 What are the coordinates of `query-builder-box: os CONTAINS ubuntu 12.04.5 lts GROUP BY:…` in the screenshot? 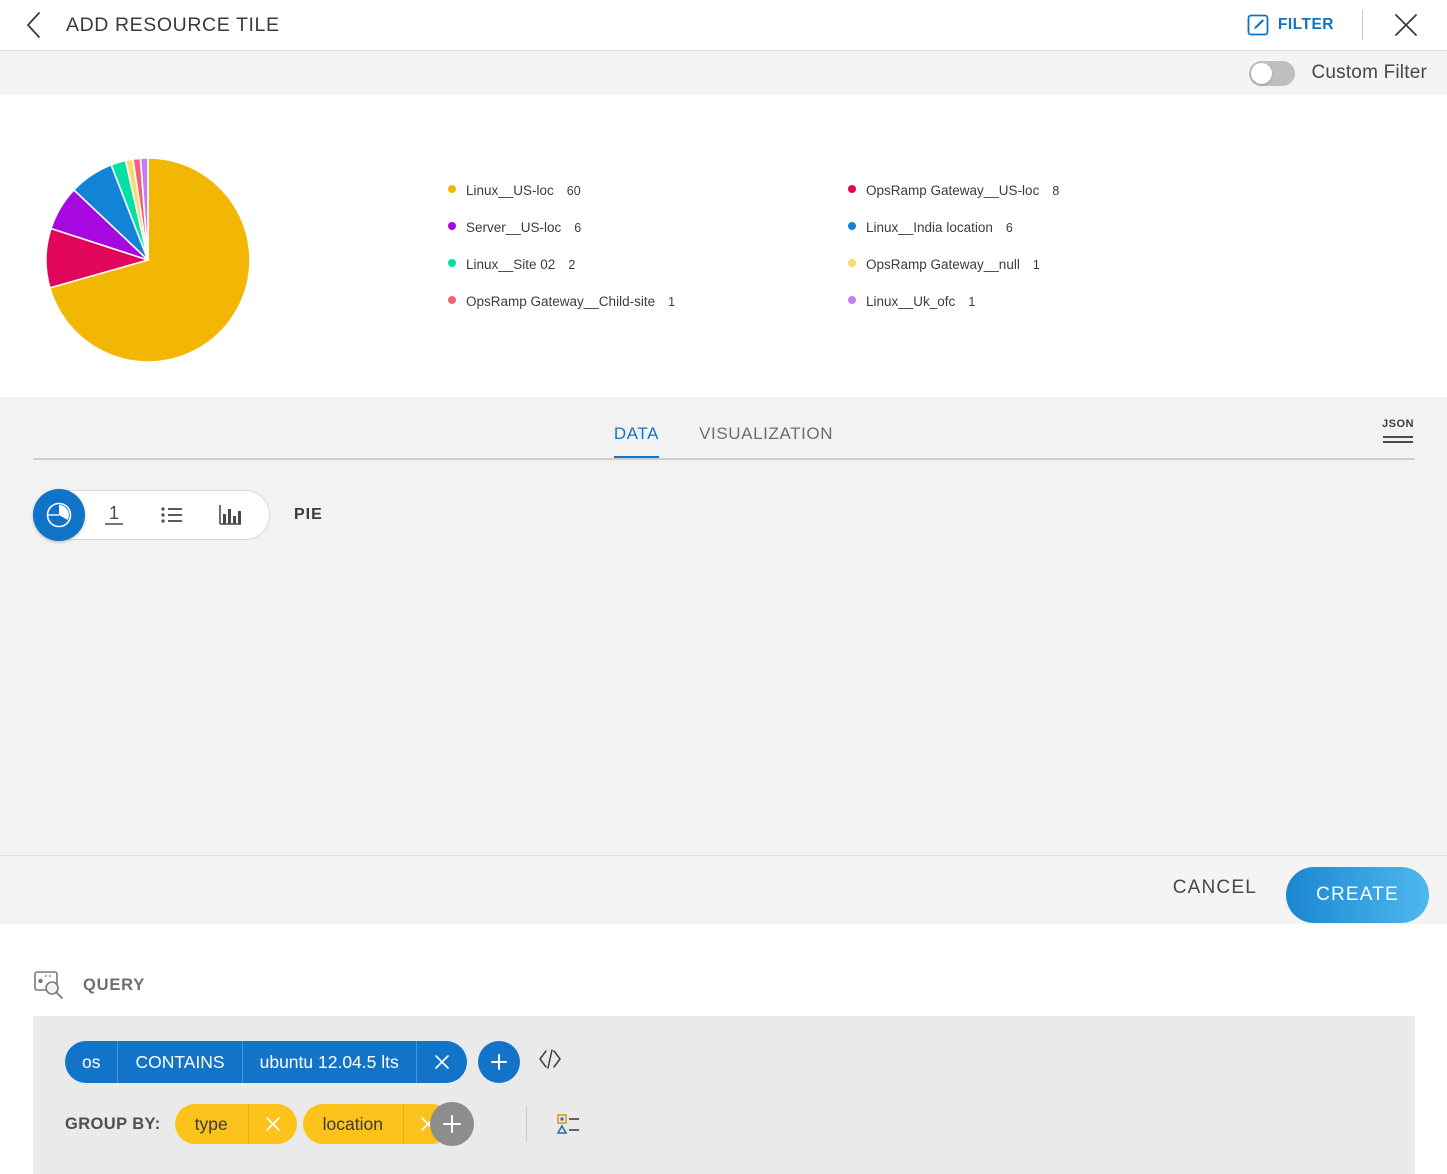 It's located at (724, 1095).